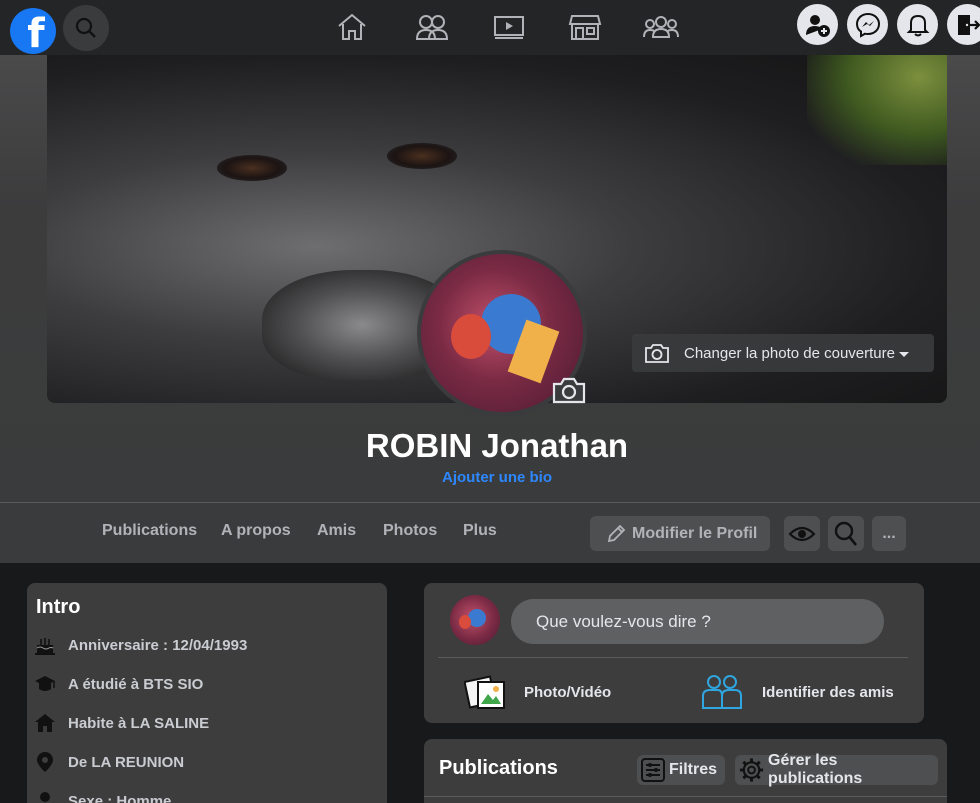 The width and height of the screenshot is (980, 803). What do you see at coordinates (410, 531) in the screenshot?
I see `tab-photos: Photos` at bounding box center [410, 531].